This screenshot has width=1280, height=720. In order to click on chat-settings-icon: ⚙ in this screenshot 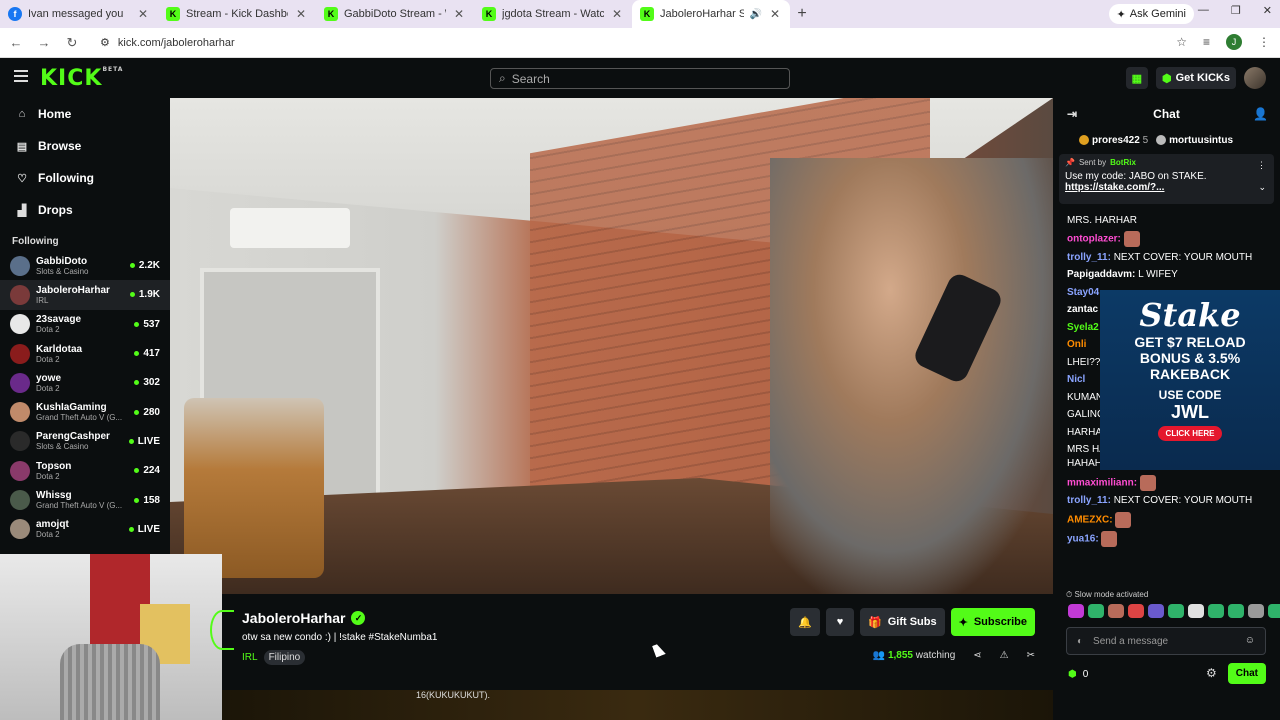, I will do `click(1211, 673)`.